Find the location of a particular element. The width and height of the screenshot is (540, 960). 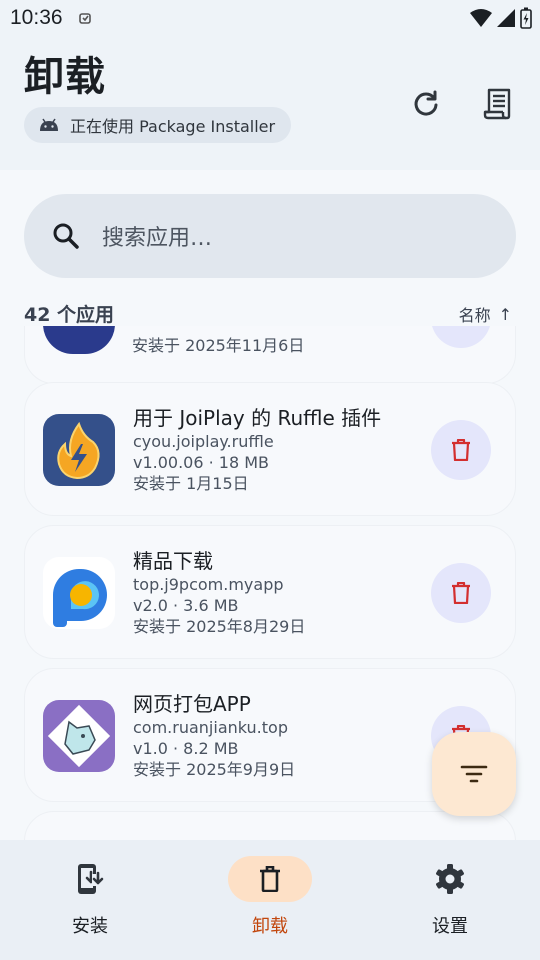

page-title: 卸载 is located at coordinates (65, 77).